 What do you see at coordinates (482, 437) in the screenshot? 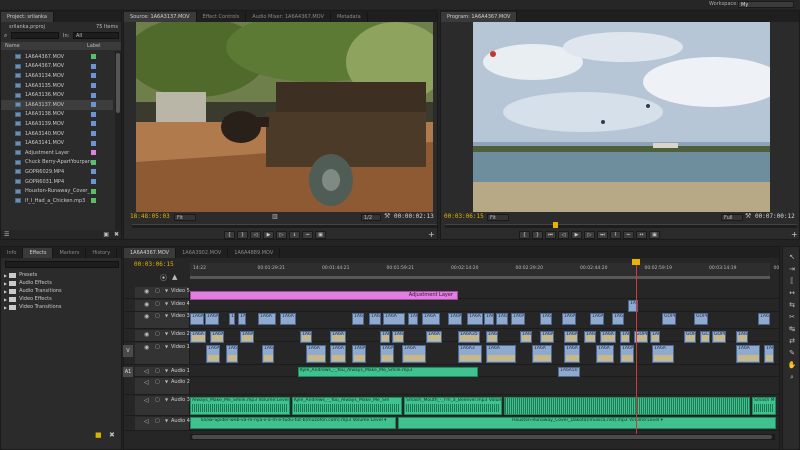
I see `timeline-scrollbar` at bounding box center [482, 437].